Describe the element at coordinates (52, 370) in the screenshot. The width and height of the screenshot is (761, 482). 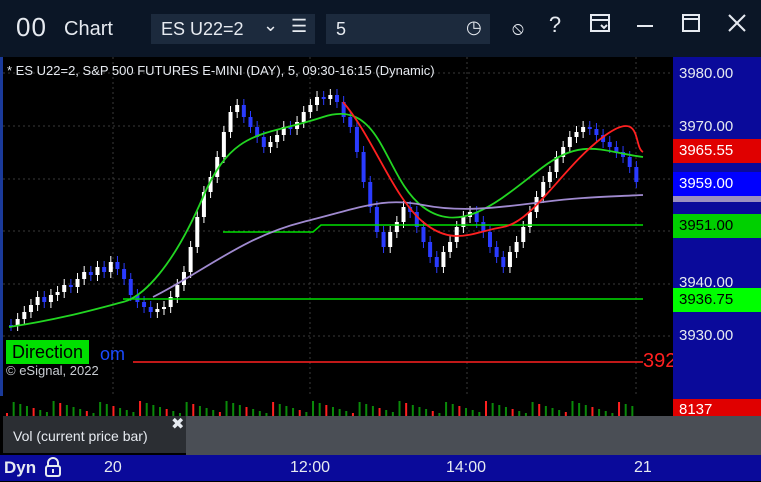
I see `copyright-text: © eSignal, 2022` at that location.